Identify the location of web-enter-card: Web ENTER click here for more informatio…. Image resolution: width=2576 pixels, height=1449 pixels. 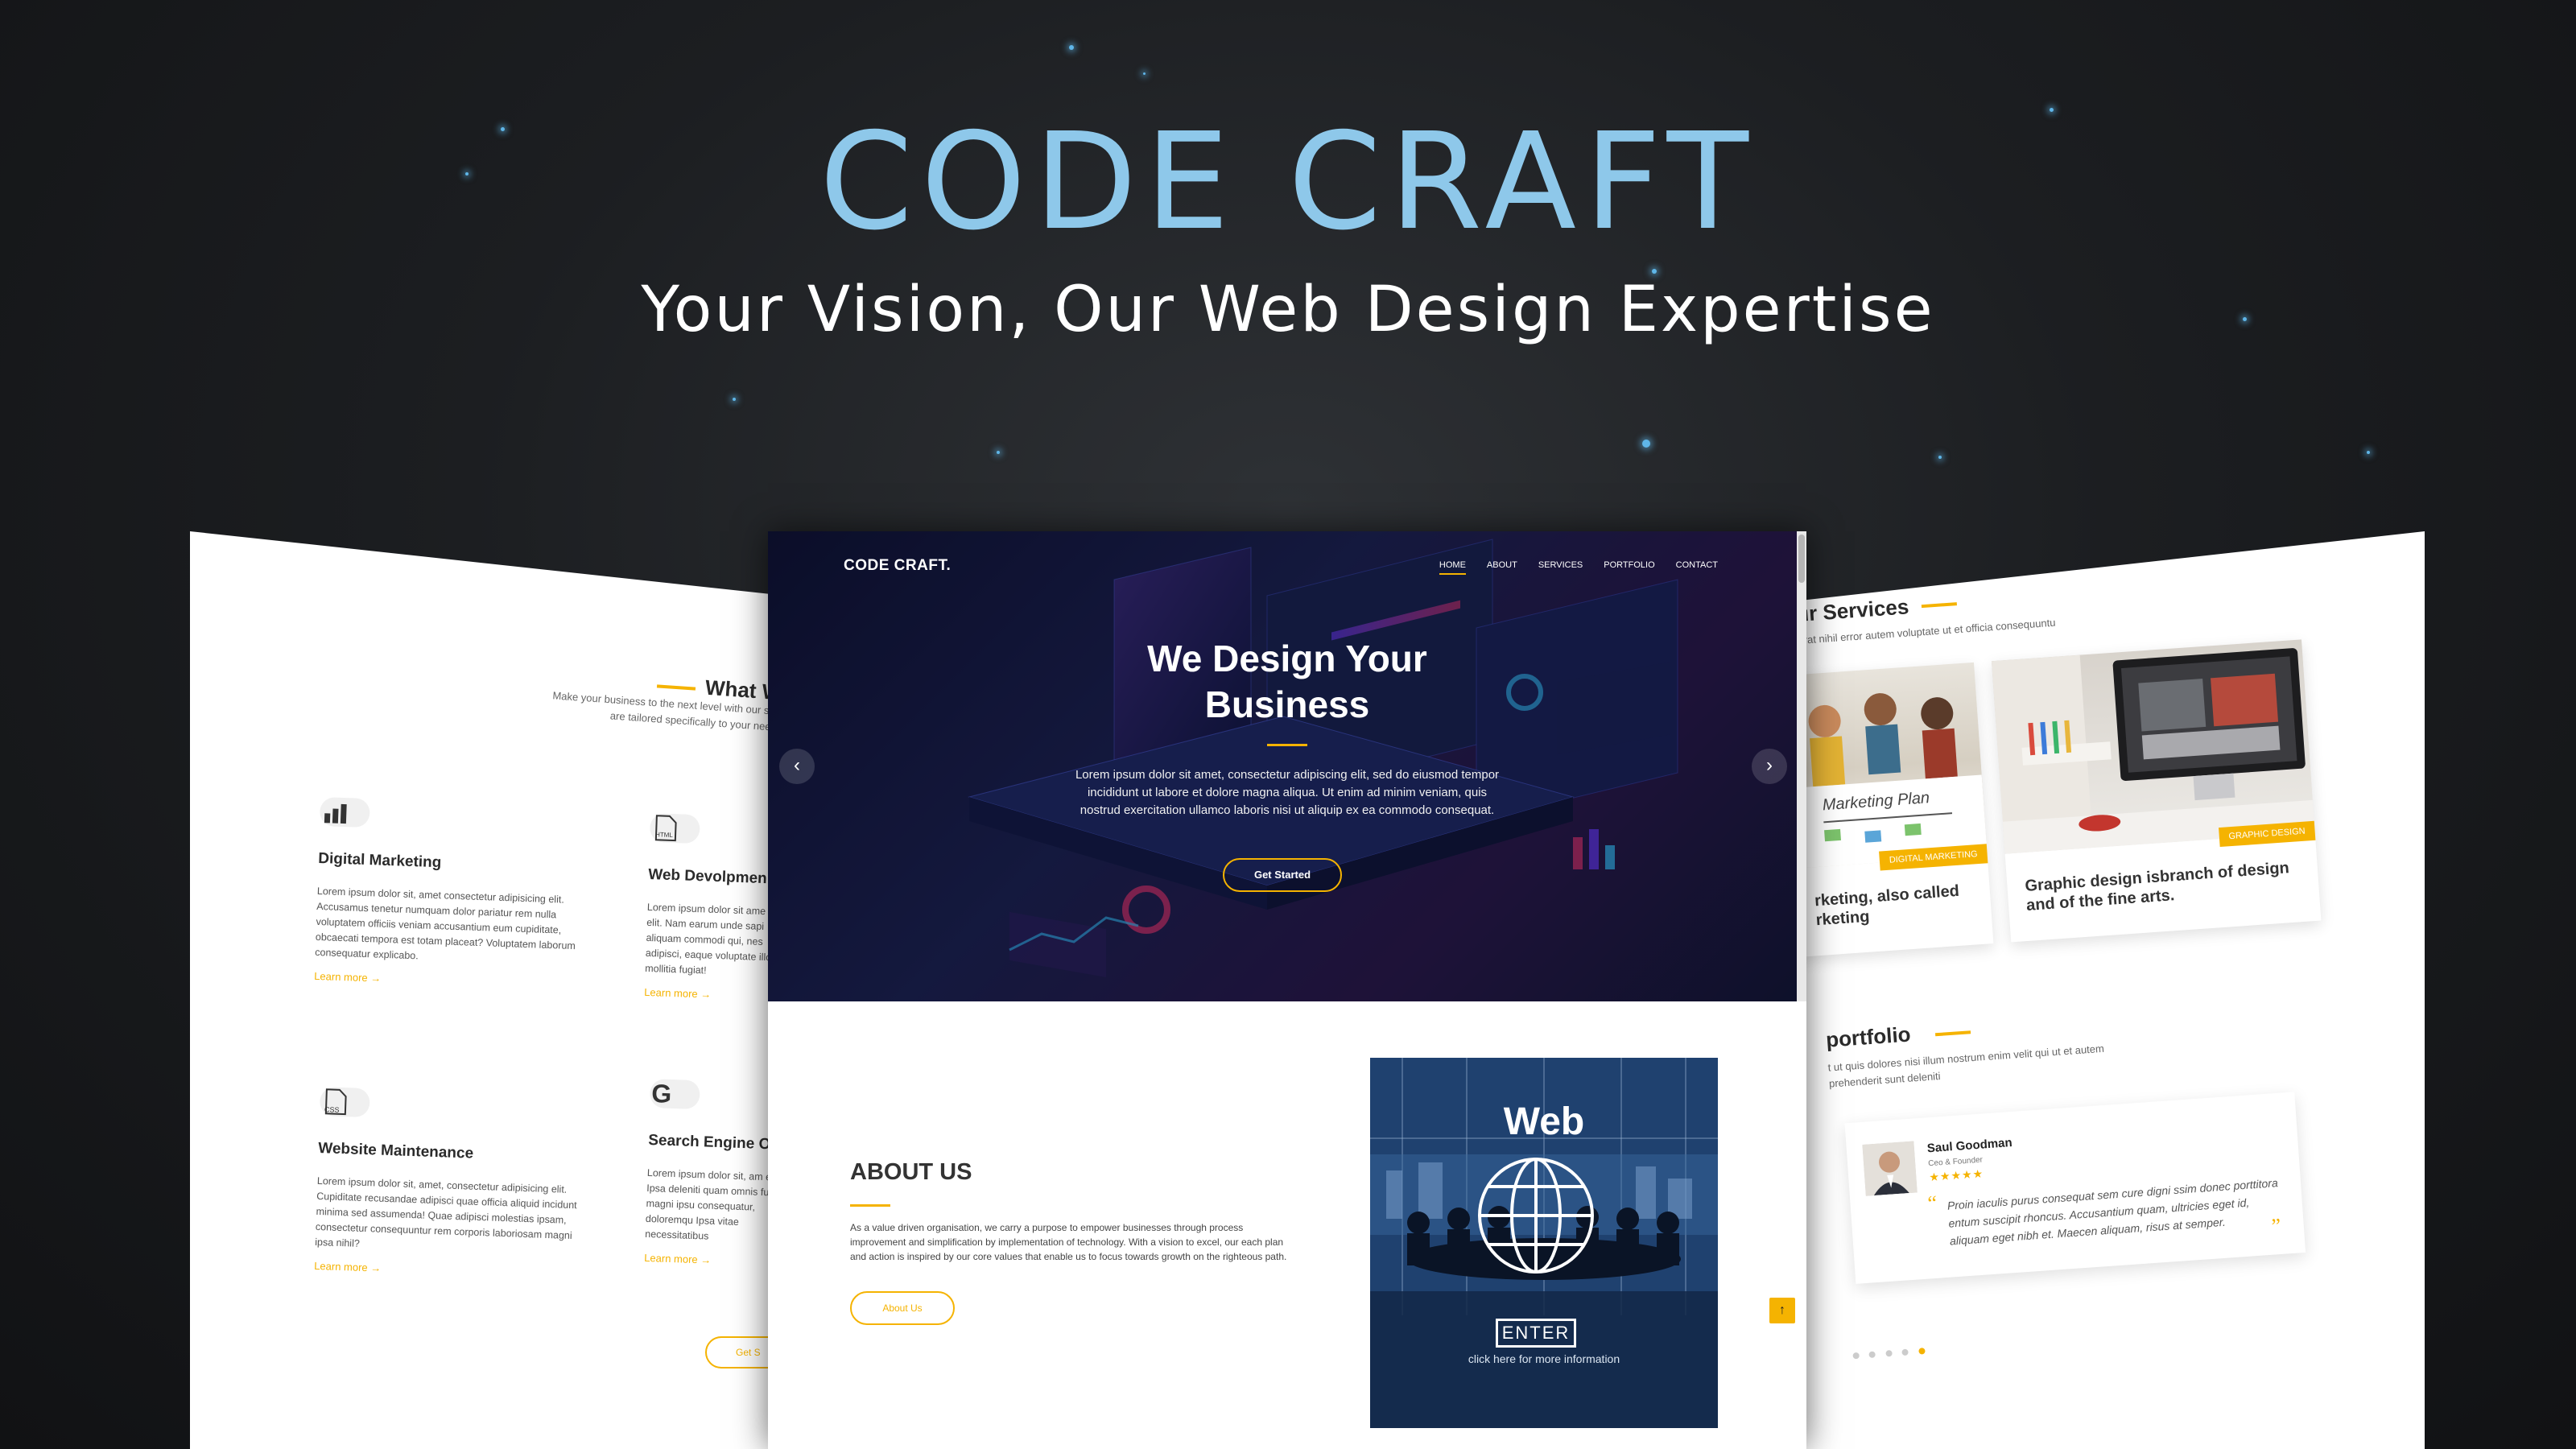
(1544, 1243).